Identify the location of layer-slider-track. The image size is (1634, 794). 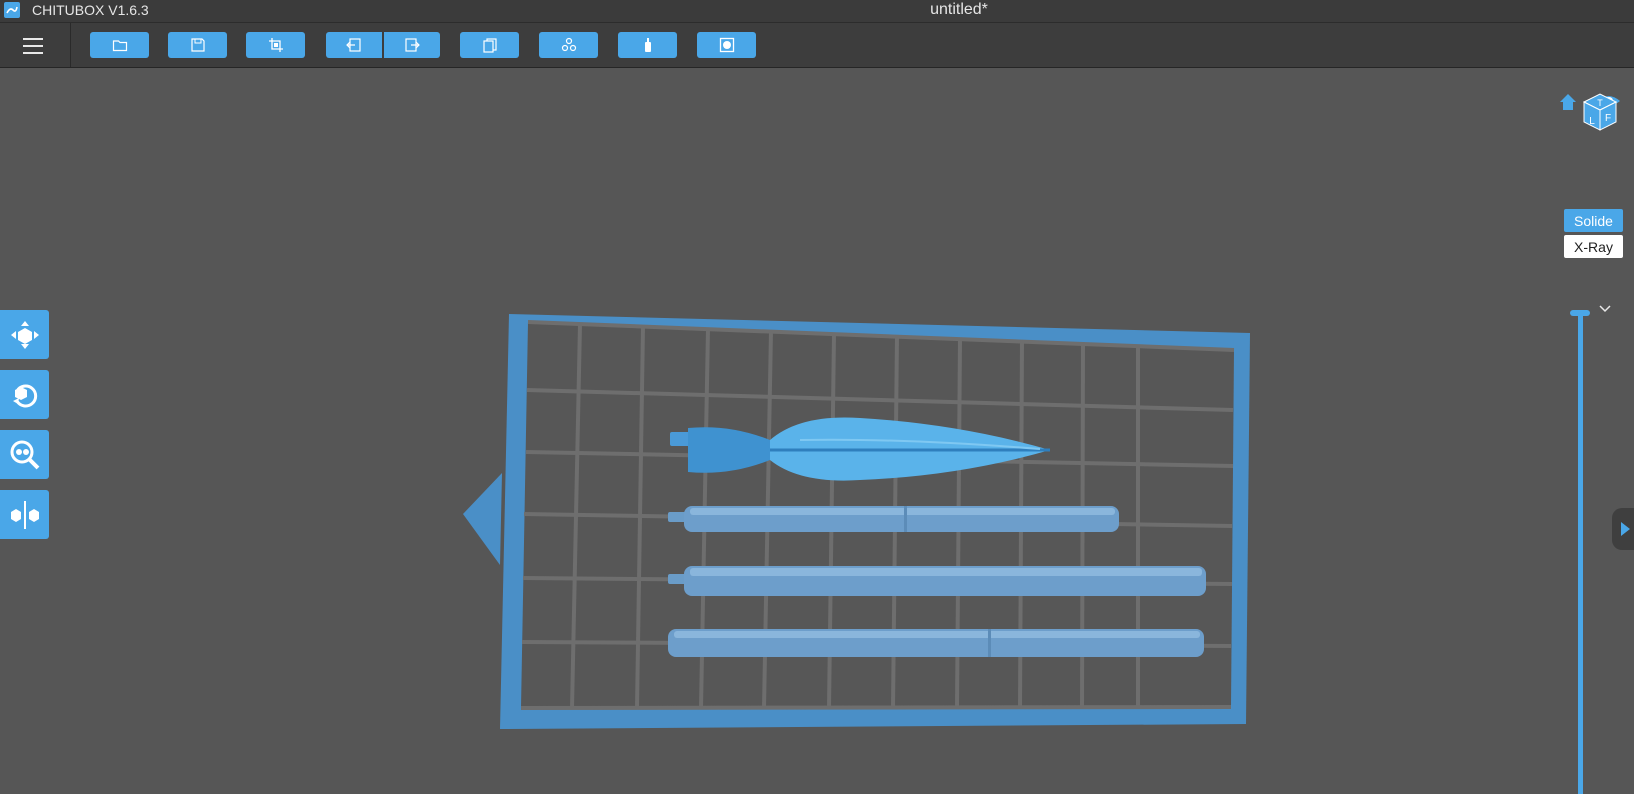
(1580, 554).